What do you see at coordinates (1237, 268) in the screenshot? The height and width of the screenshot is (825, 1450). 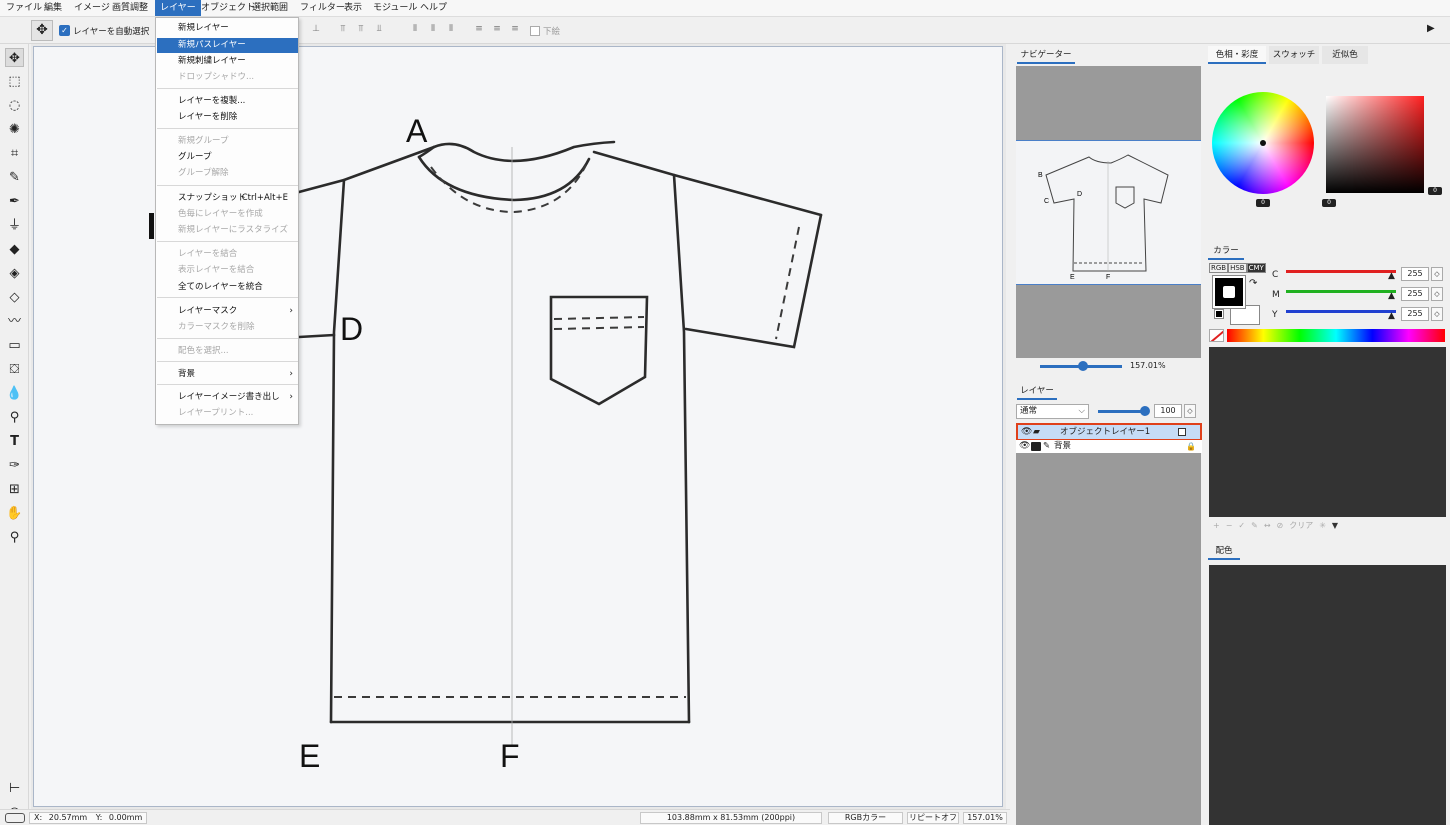 I see `color-mode-switch: RGB HSB CMY` at bounding box center [1237, 268].